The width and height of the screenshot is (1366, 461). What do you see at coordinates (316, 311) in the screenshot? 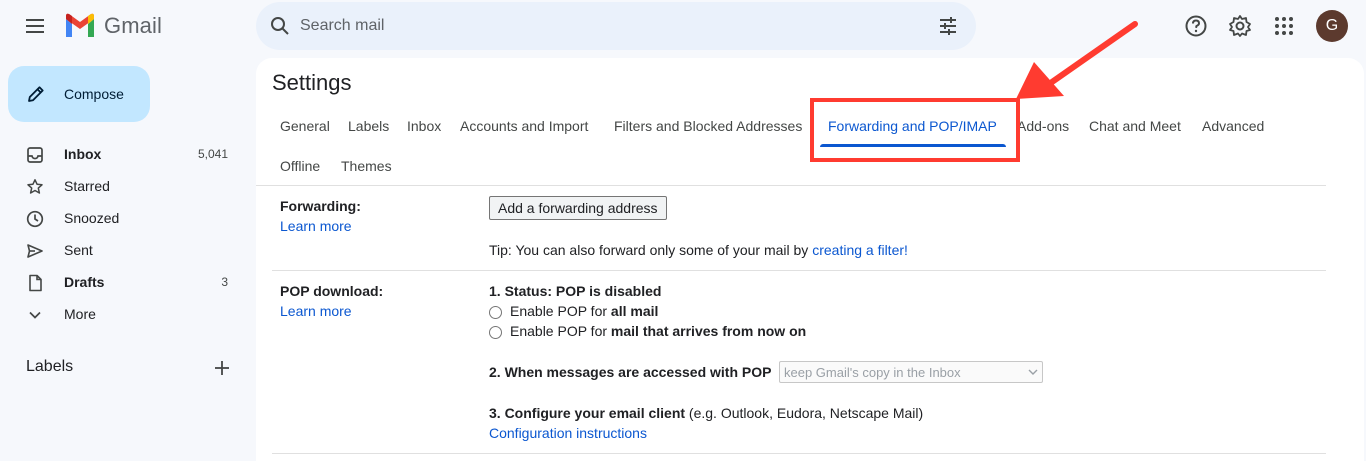
I see `pop-learn-more-link: Learn more` at bounding box center [316, 311].